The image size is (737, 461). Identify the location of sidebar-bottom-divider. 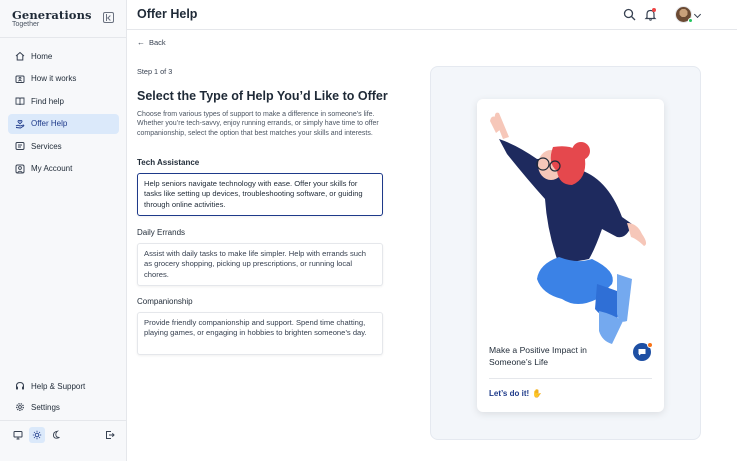
(63, 420).